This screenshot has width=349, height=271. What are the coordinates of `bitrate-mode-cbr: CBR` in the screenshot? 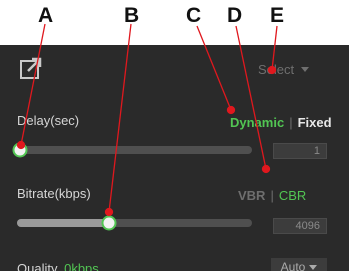 It's located at (292, 195).